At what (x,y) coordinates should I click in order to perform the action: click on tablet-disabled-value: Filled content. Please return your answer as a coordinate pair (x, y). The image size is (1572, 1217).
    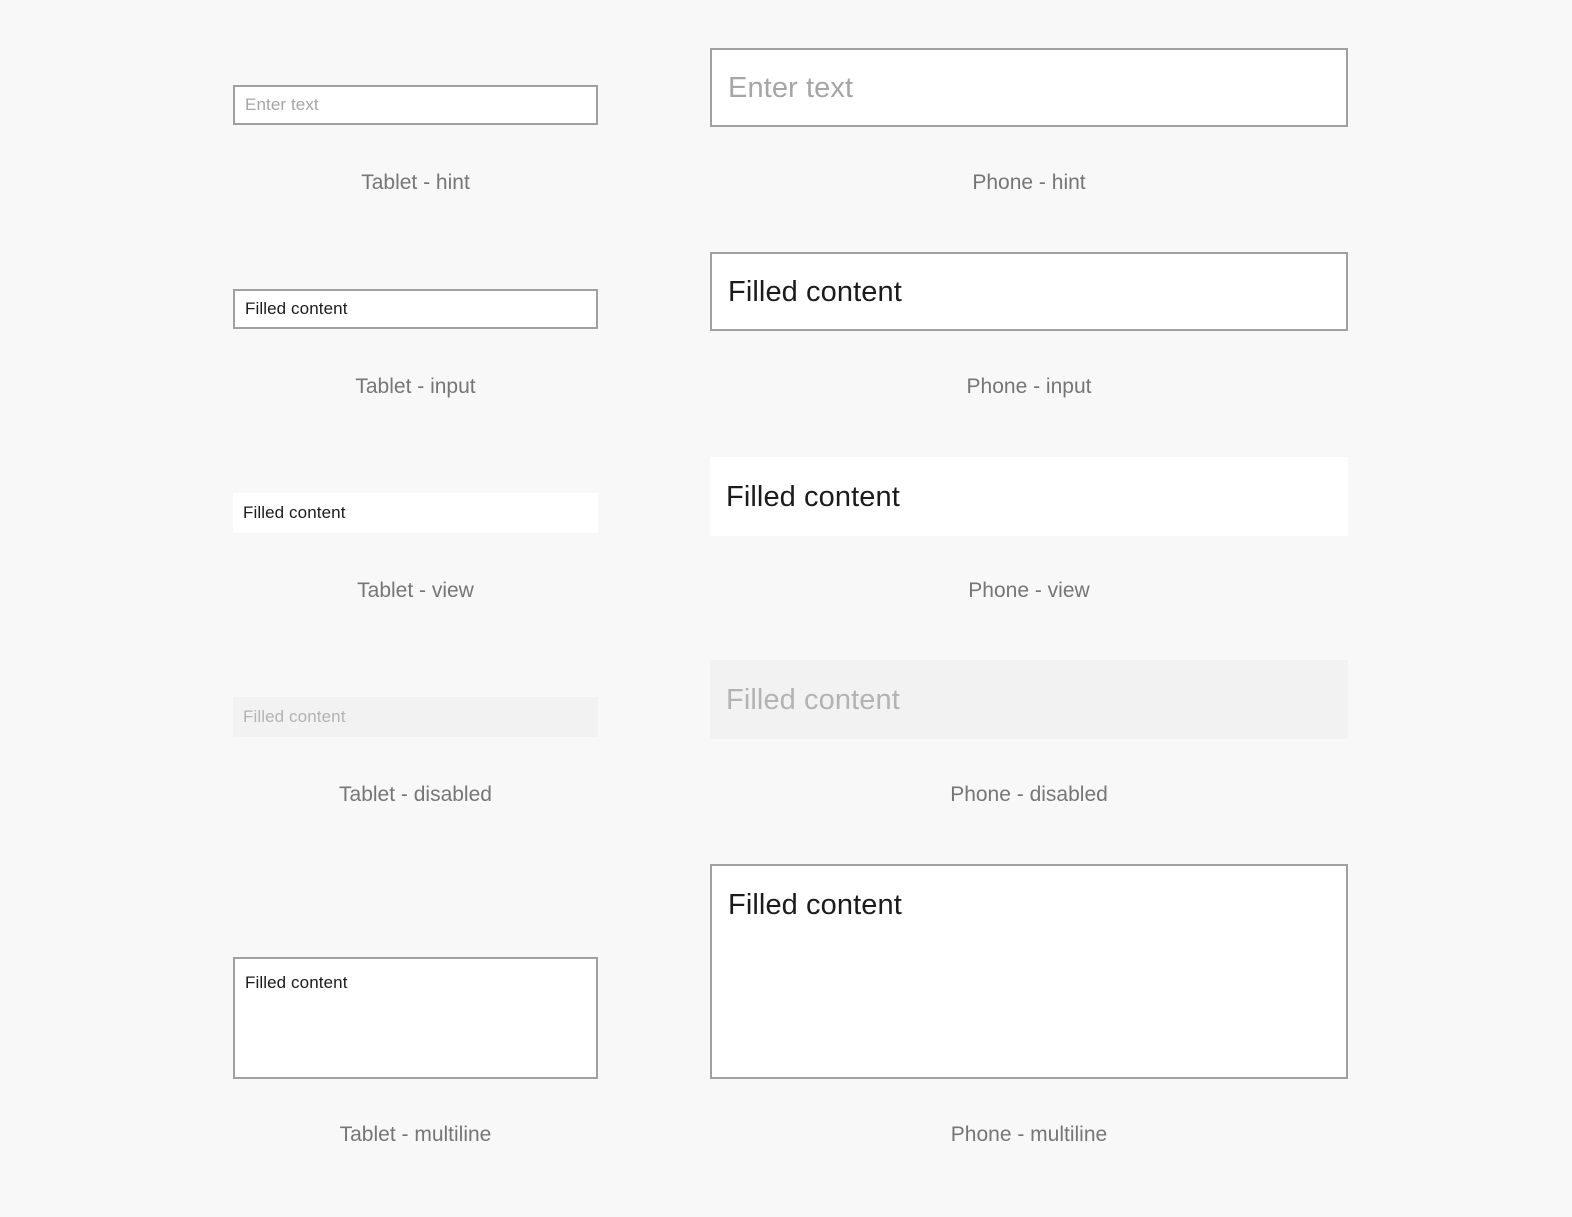
    Looking at the image, I should click on (294, 716).